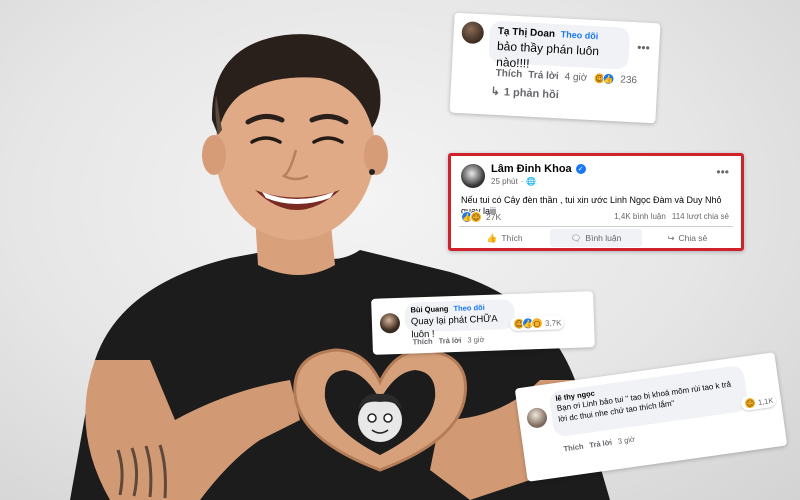 This screenshot has width=800, height=500. What do you see at coordinates (532, 93) in the screenshot?
I see `view-replies-link: 1 phản hồi` at bounding box center [532, 93].